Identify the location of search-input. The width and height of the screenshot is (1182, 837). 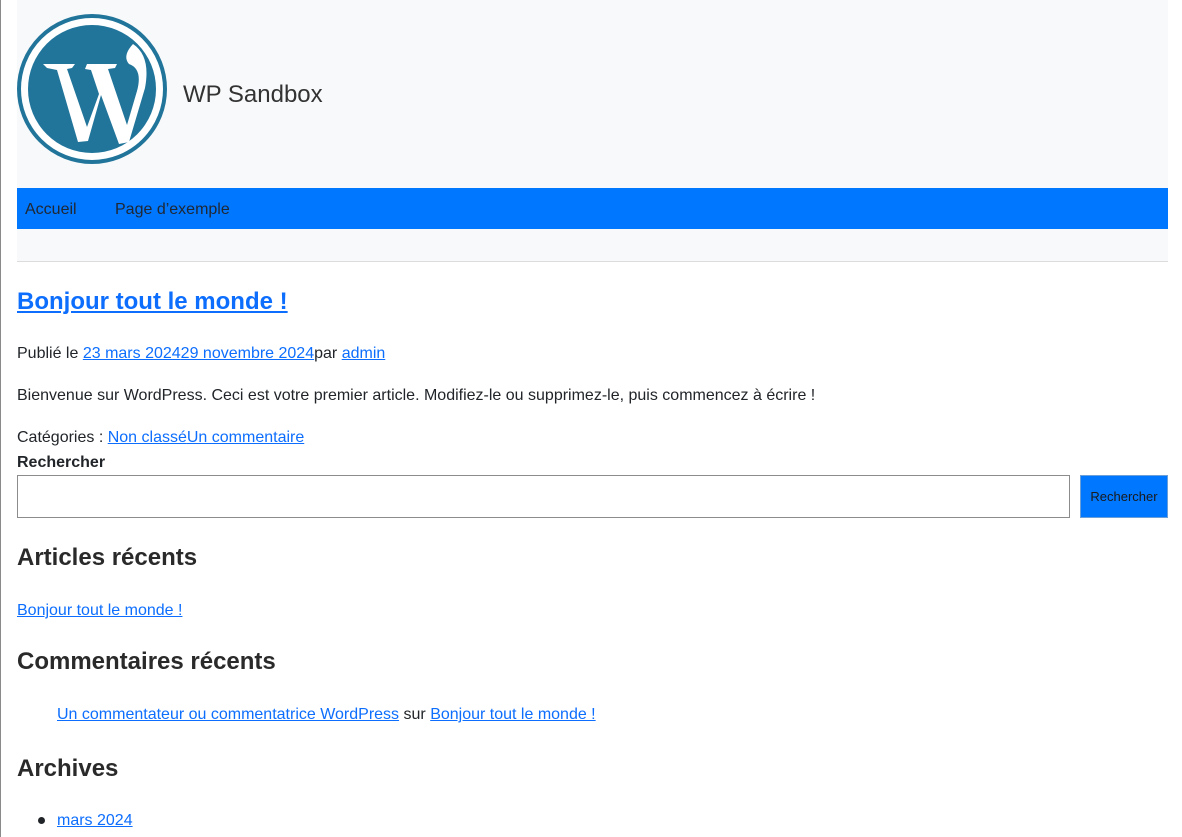
(543, 496).